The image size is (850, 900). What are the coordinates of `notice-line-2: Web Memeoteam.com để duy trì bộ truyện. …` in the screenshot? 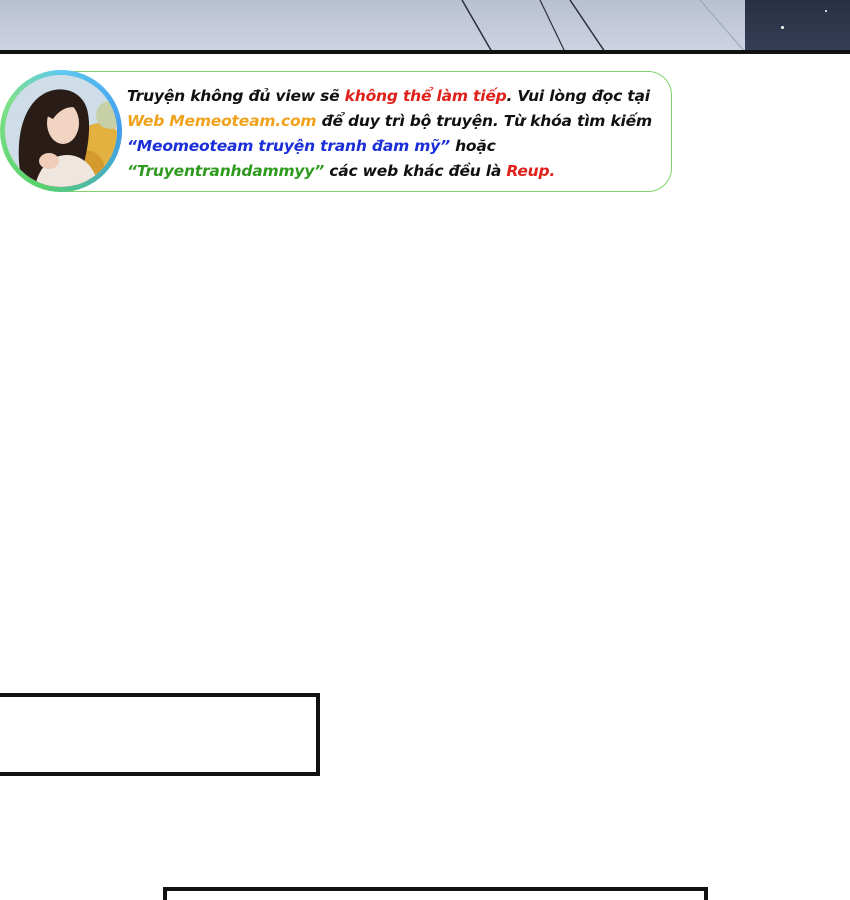 It's located at (399, 121).